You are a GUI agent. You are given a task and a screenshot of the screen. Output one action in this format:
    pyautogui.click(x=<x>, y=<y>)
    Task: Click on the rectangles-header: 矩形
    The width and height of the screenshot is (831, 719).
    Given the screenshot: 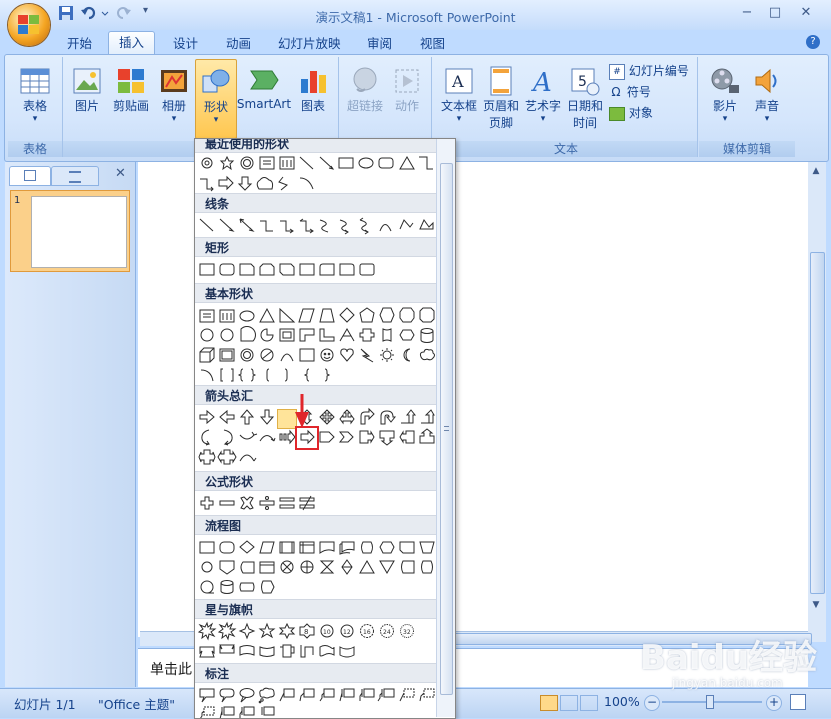 What is the action you would take?
    pyautogui.click(x=315, y=247)
    